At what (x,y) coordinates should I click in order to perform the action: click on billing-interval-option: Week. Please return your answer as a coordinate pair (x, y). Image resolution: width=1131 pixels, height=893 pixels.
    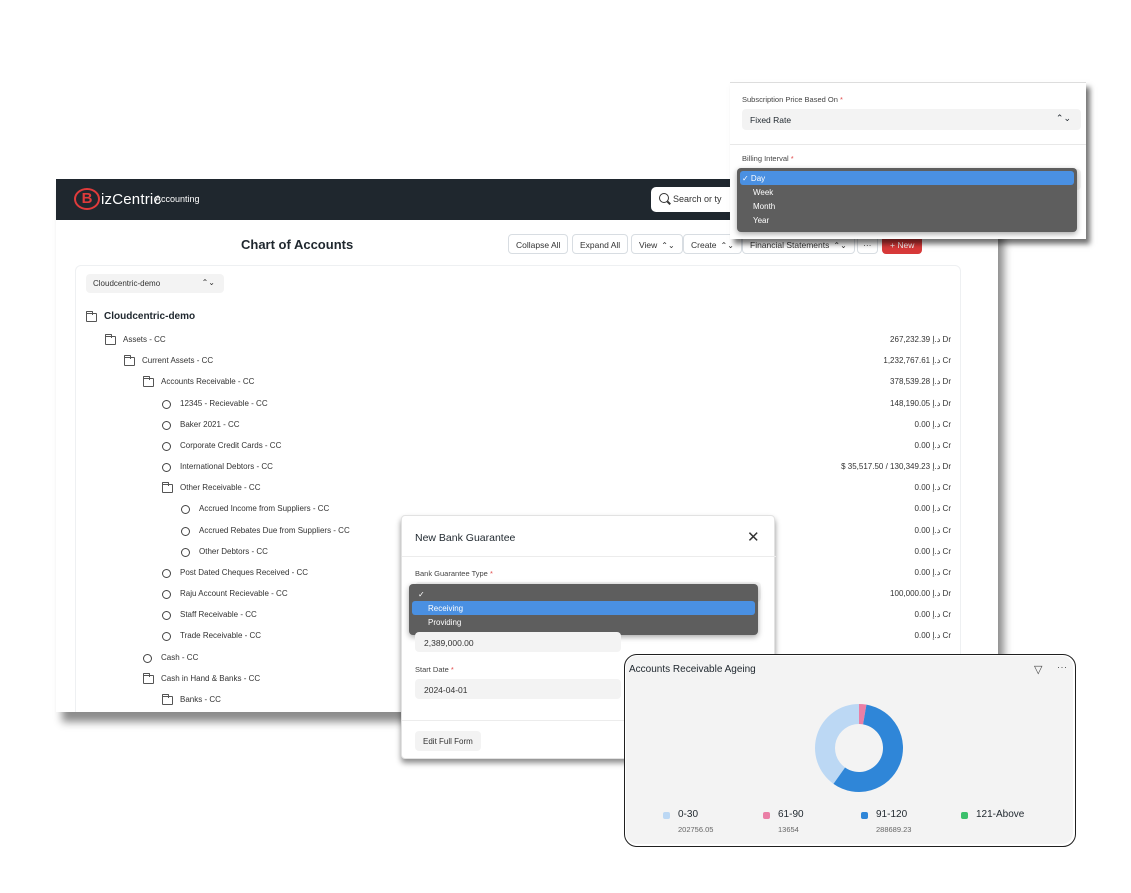
    Looking at the image, I should click on (907, 192).